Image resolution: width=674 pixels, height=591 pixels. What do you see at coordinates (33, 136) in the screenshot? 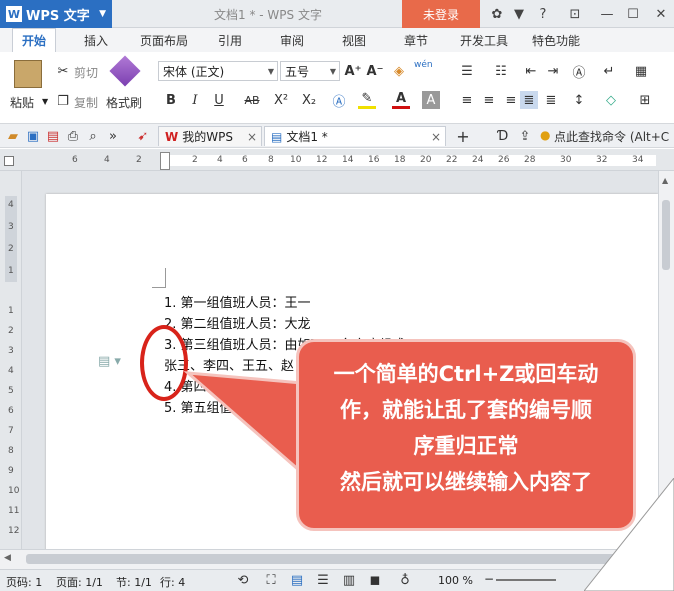
I see `save-icon: ▣` at bounding box center [33, 136].